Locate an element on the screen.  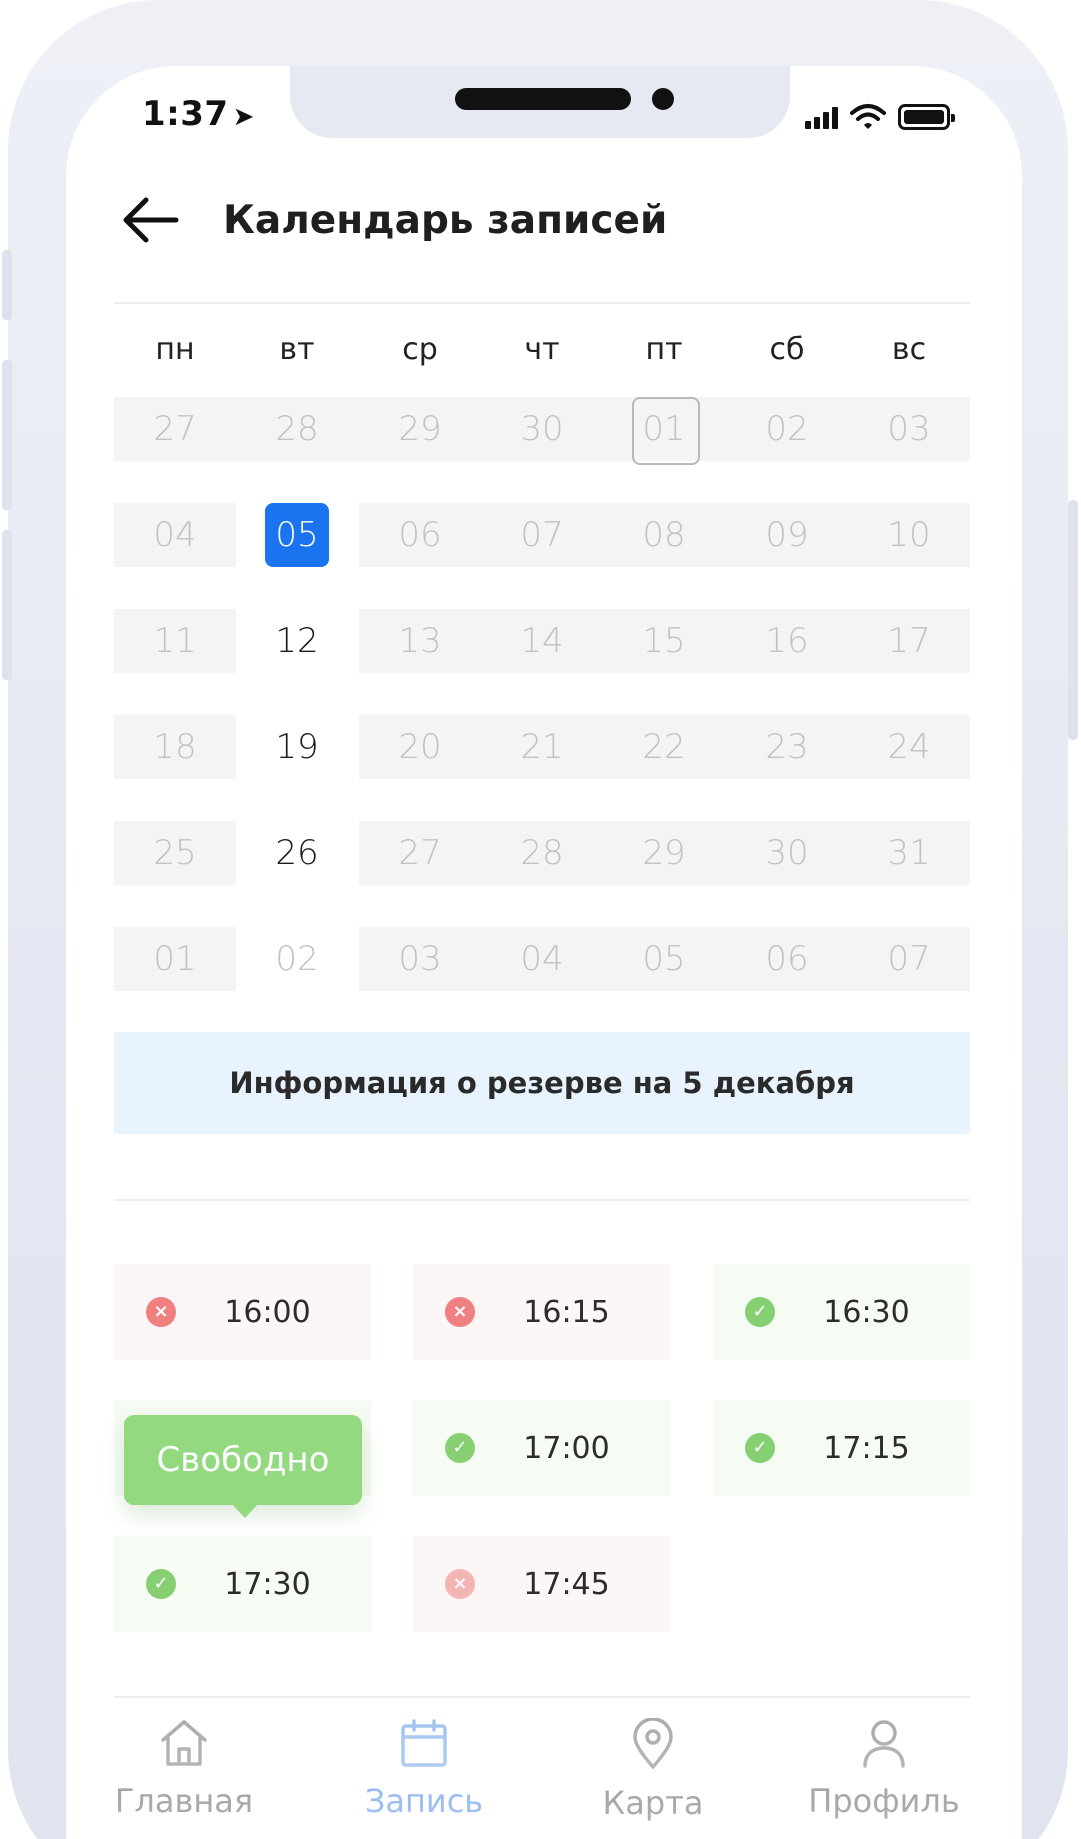
weekday-label: вт is located at coordinates (297, 349).